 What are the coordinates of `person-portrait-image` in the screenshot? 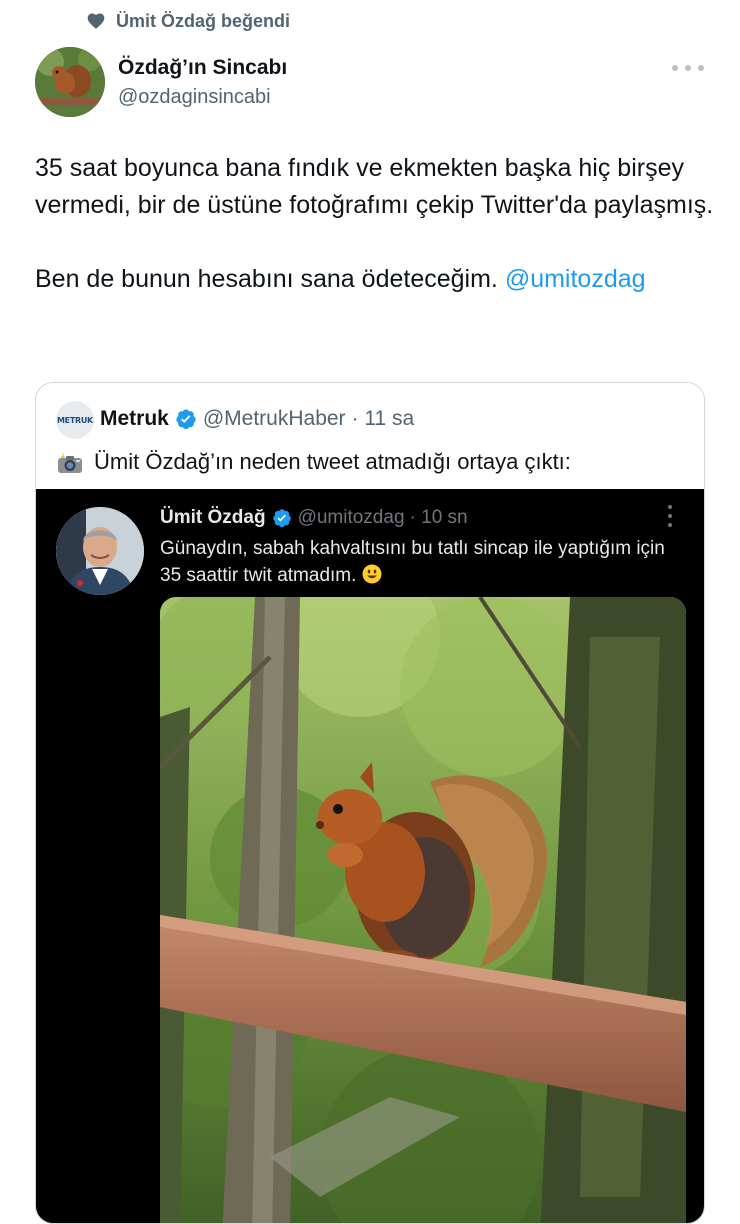 It's located at (100, 551).